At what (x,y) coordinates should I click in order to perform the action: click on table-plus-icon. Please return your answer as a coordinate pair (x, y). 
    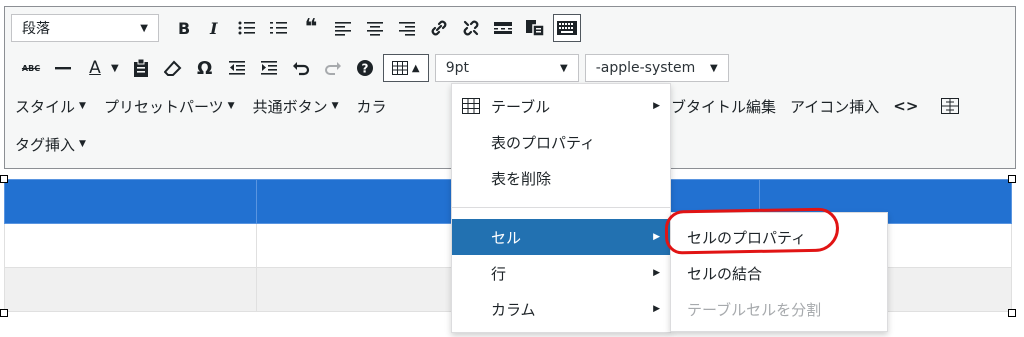
    Looking at the image, I should click on (950, 106).